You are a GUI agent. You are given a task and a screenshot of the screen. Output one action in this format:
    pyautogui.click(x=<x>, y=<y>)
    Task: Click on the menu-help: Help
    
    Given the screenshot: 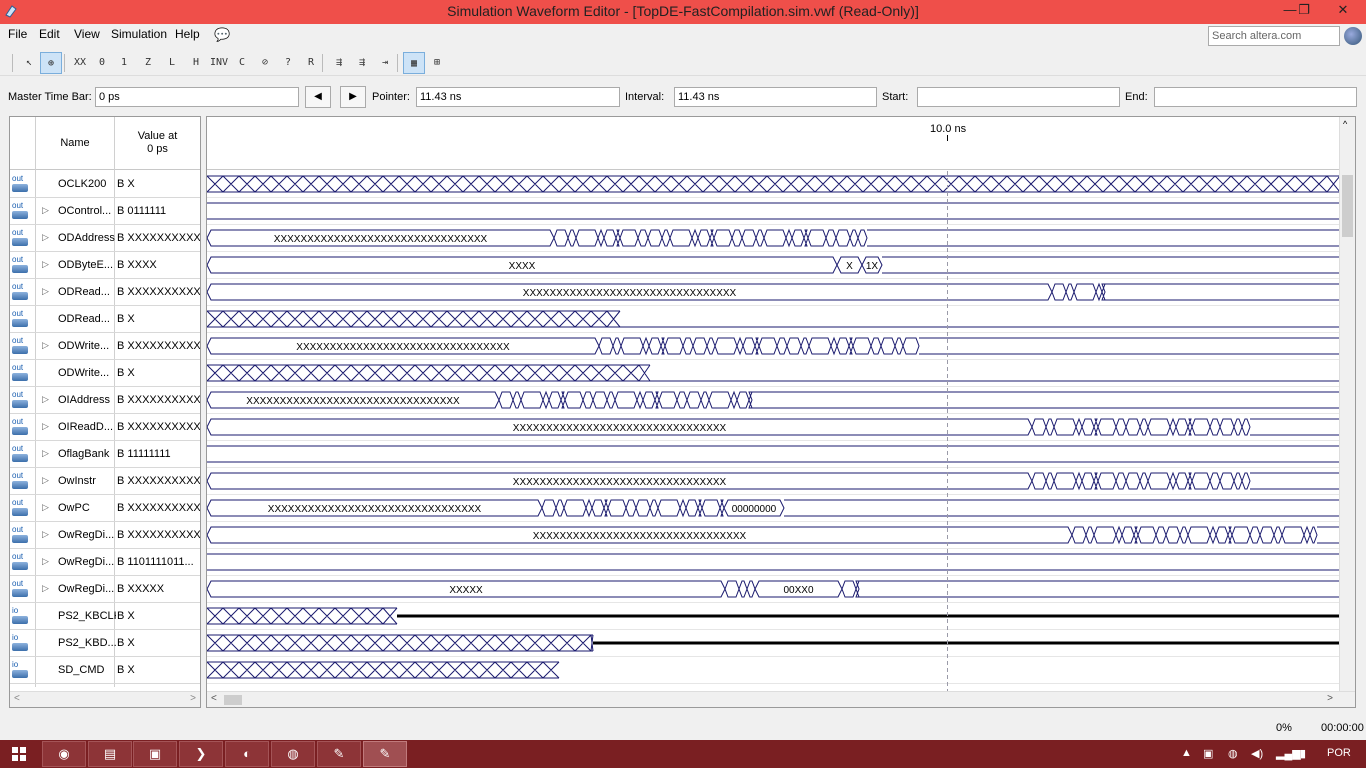 What is the action you would take?
    pyautogui.click(x=187, y=34)
    